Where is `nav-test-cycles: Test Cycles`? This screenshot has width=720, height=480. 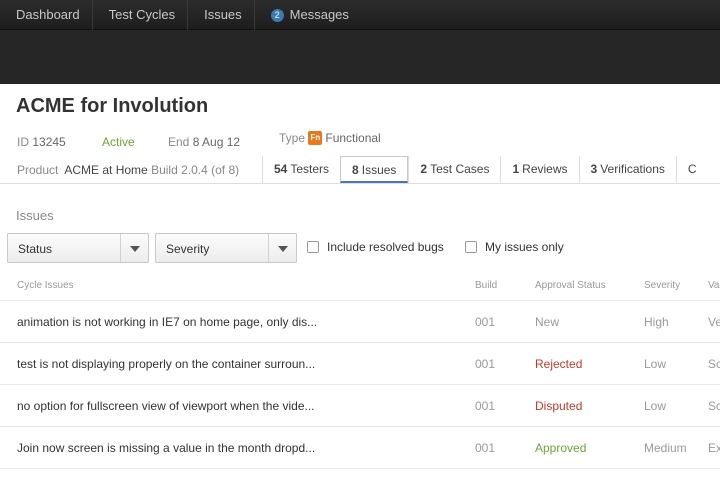
nav-test-cycles: Test Cycles is located at coordinates (141, 15).